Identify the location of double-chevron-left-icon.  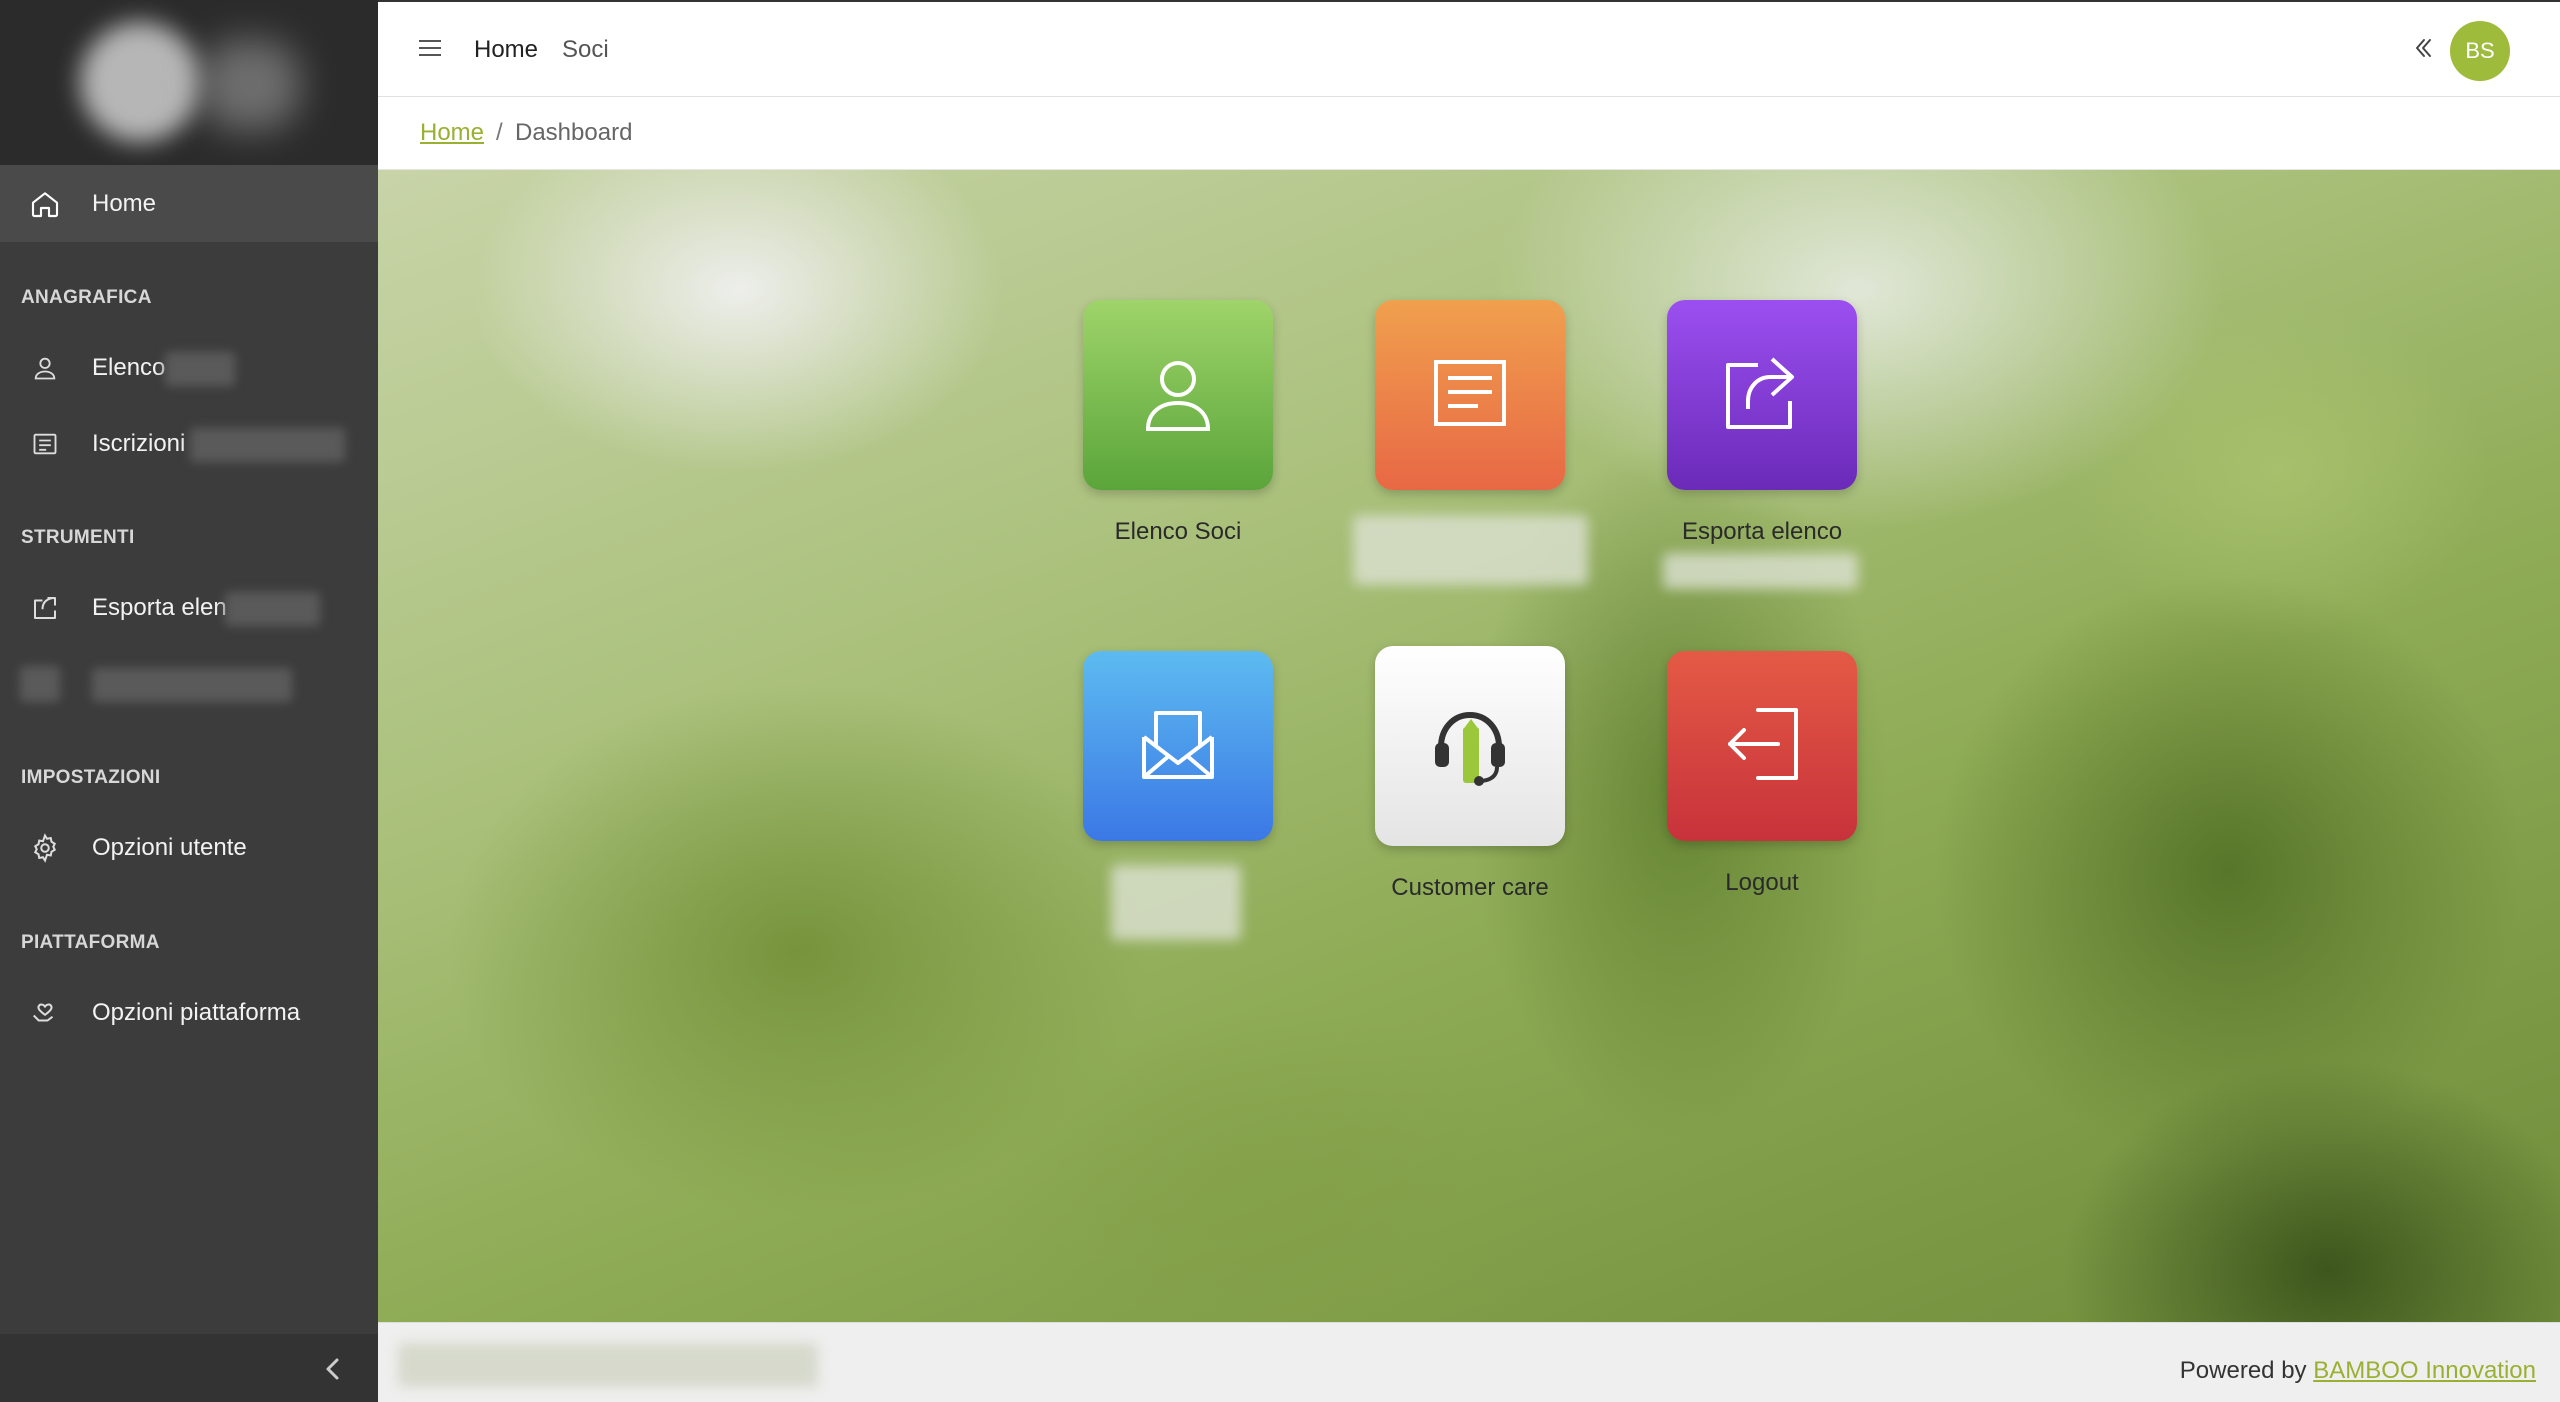
(2424, 48).